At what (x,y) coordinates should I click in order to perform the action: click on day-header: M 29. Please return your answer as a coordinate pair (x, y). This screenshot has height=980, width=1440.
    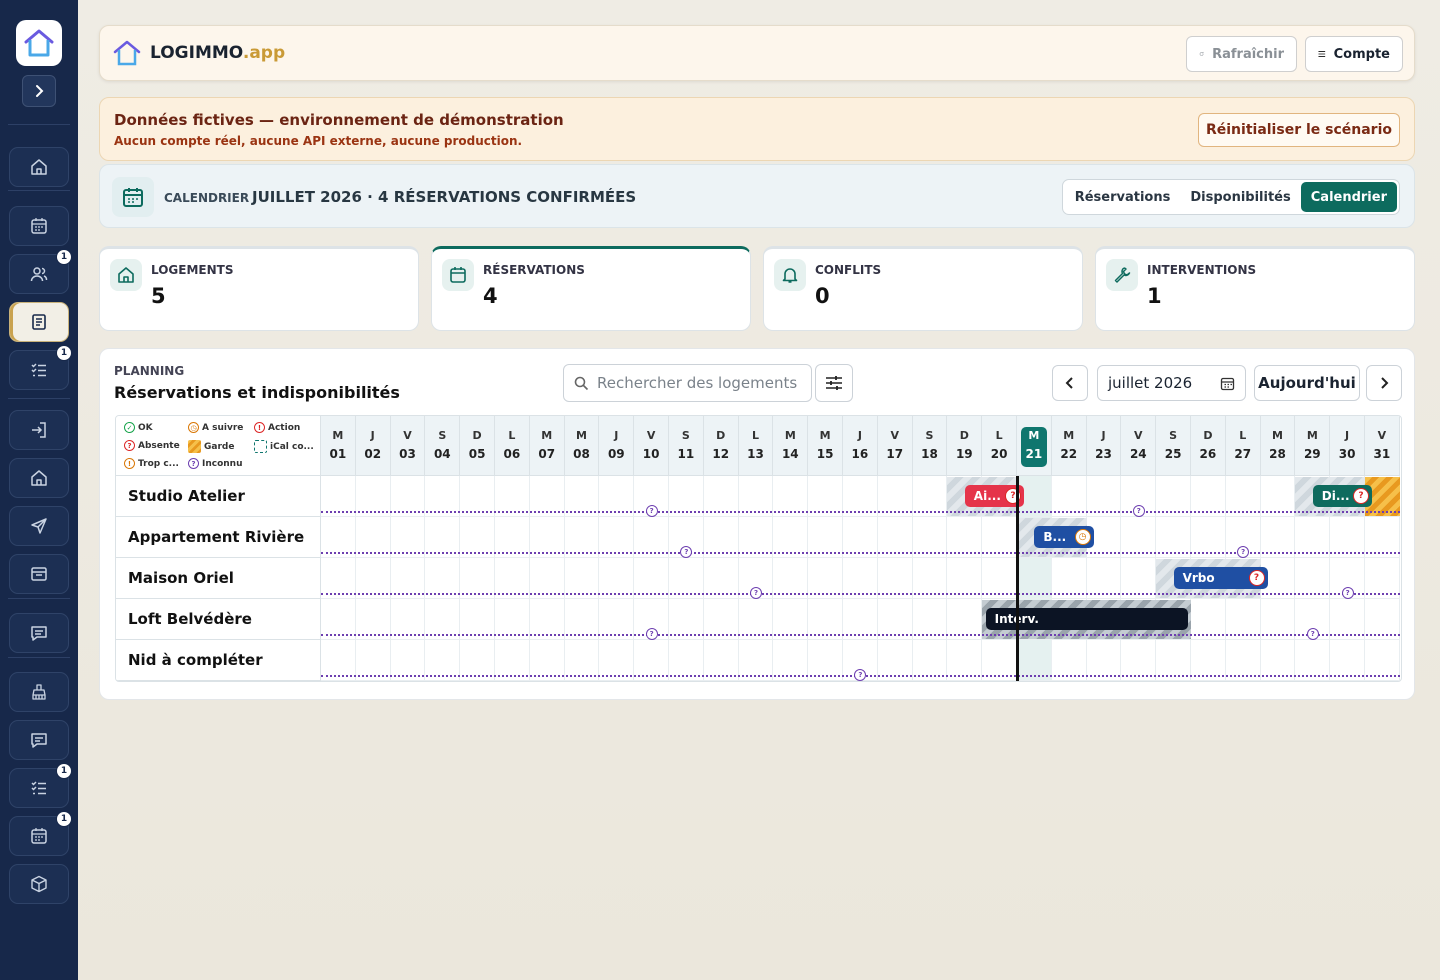
    Looking at the image, I should click on (1313, 446).